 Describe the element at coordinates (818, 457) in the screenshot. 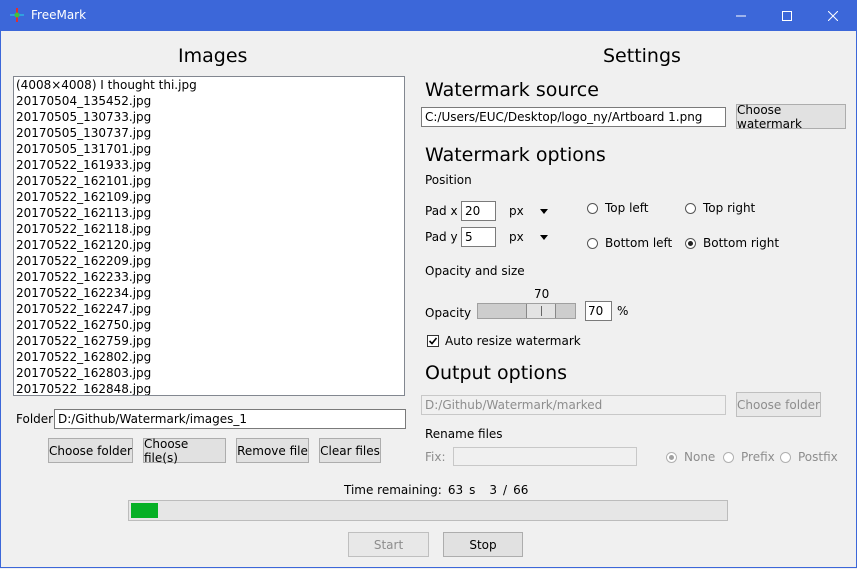

I see `rename-postfix-label: Postfix` at that location.